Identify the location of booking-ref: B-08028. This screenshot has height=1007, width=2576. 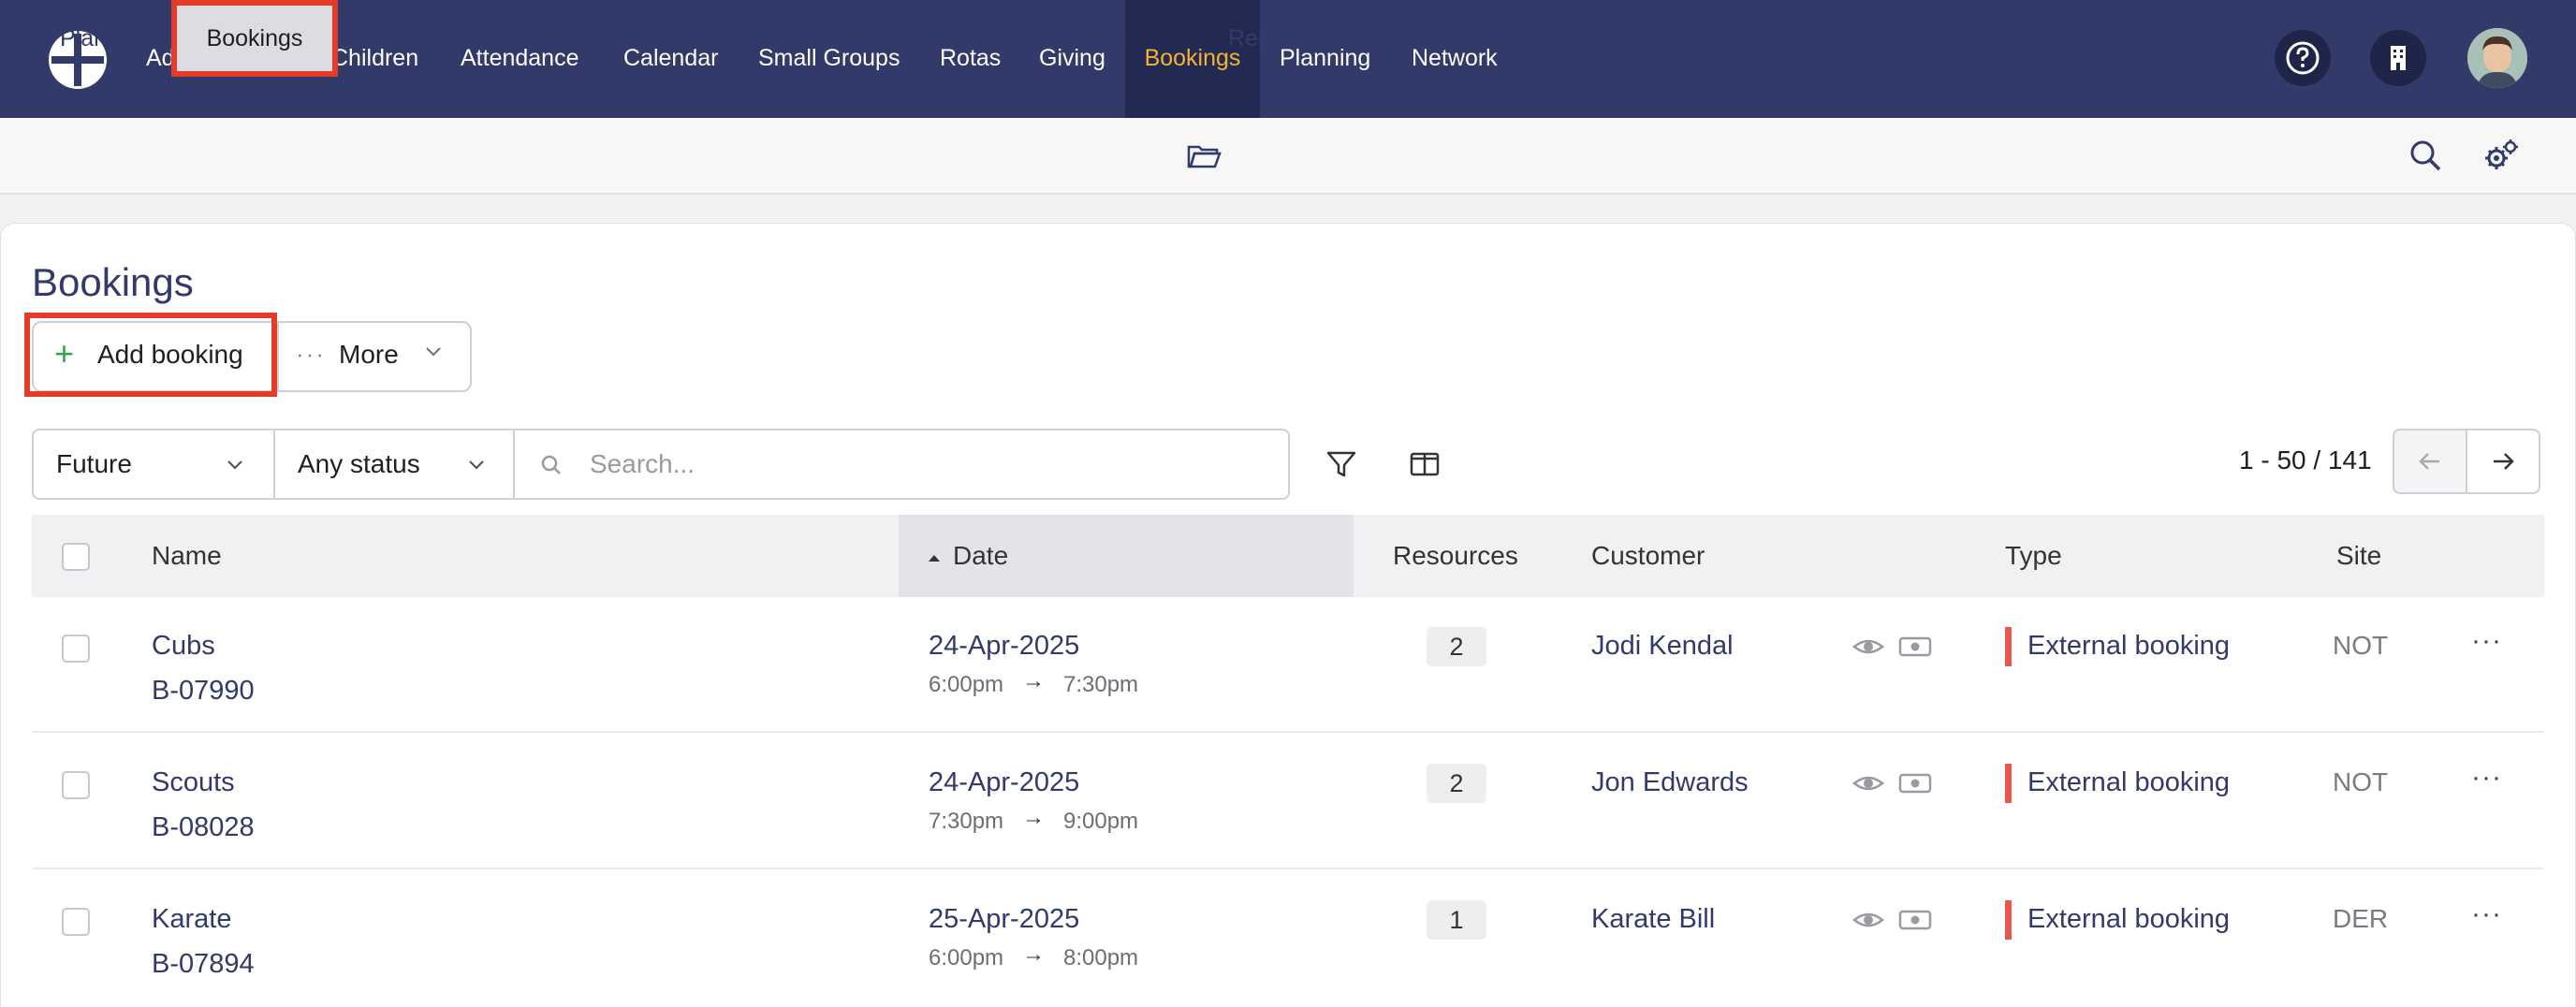
(203, 827).